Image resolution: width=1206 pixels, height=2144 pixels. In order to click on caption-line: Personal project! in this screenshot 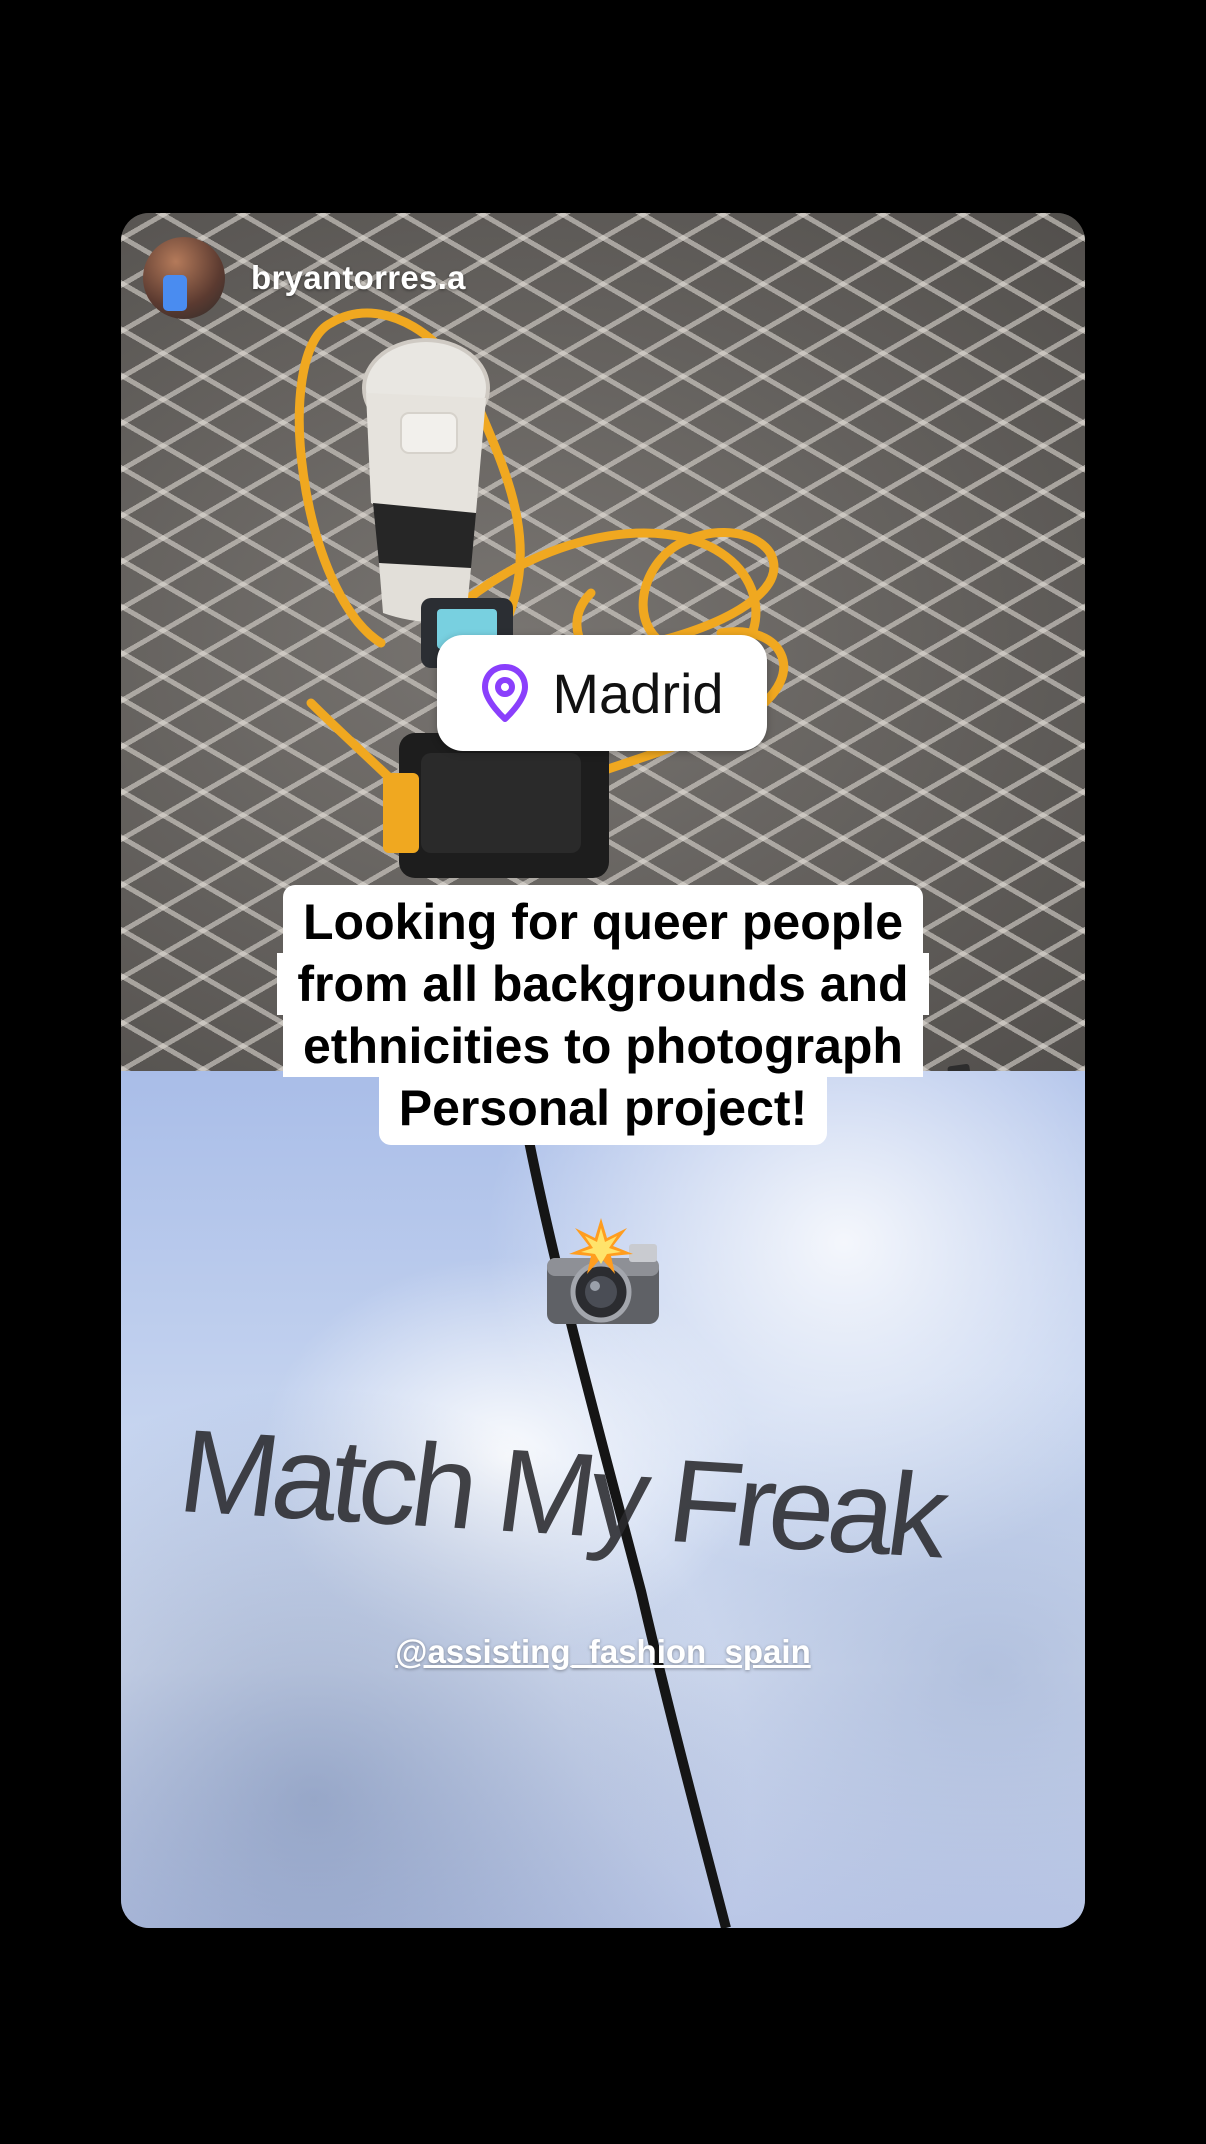, I will do `click(603, 1111)`.